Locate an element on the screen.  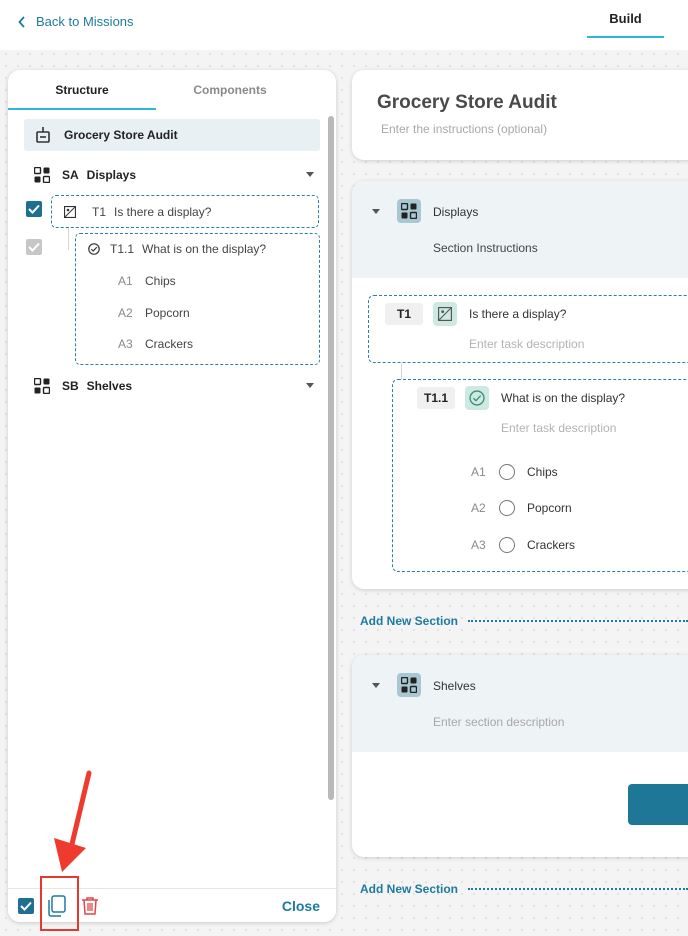
section-card-shelves: Shelves Enter section description is located at coordinates (520, 756).